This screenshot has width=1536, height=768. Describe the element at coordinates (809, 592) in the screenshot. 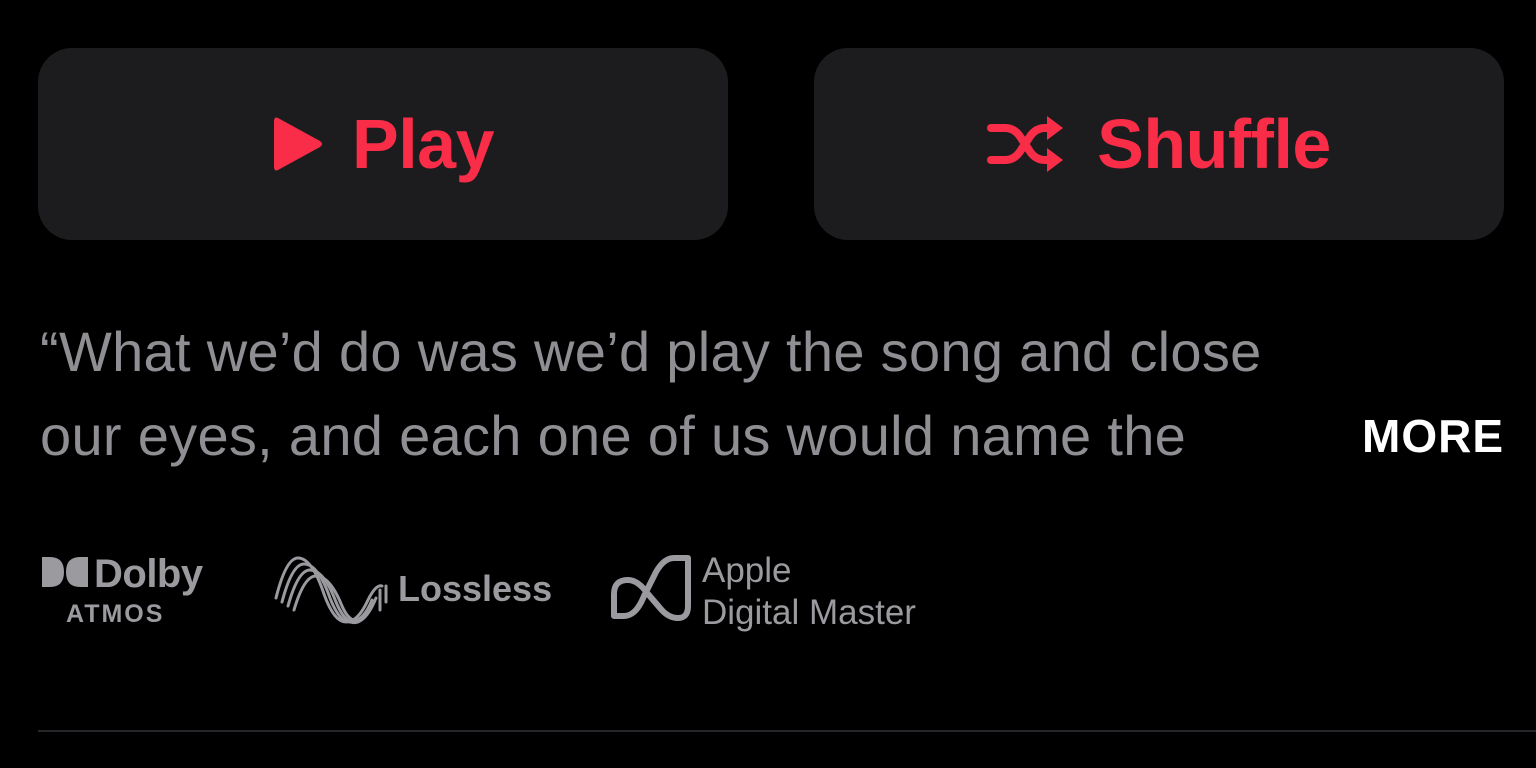

I see `apple-digital-master-label: Apple Digital Master` at that location.